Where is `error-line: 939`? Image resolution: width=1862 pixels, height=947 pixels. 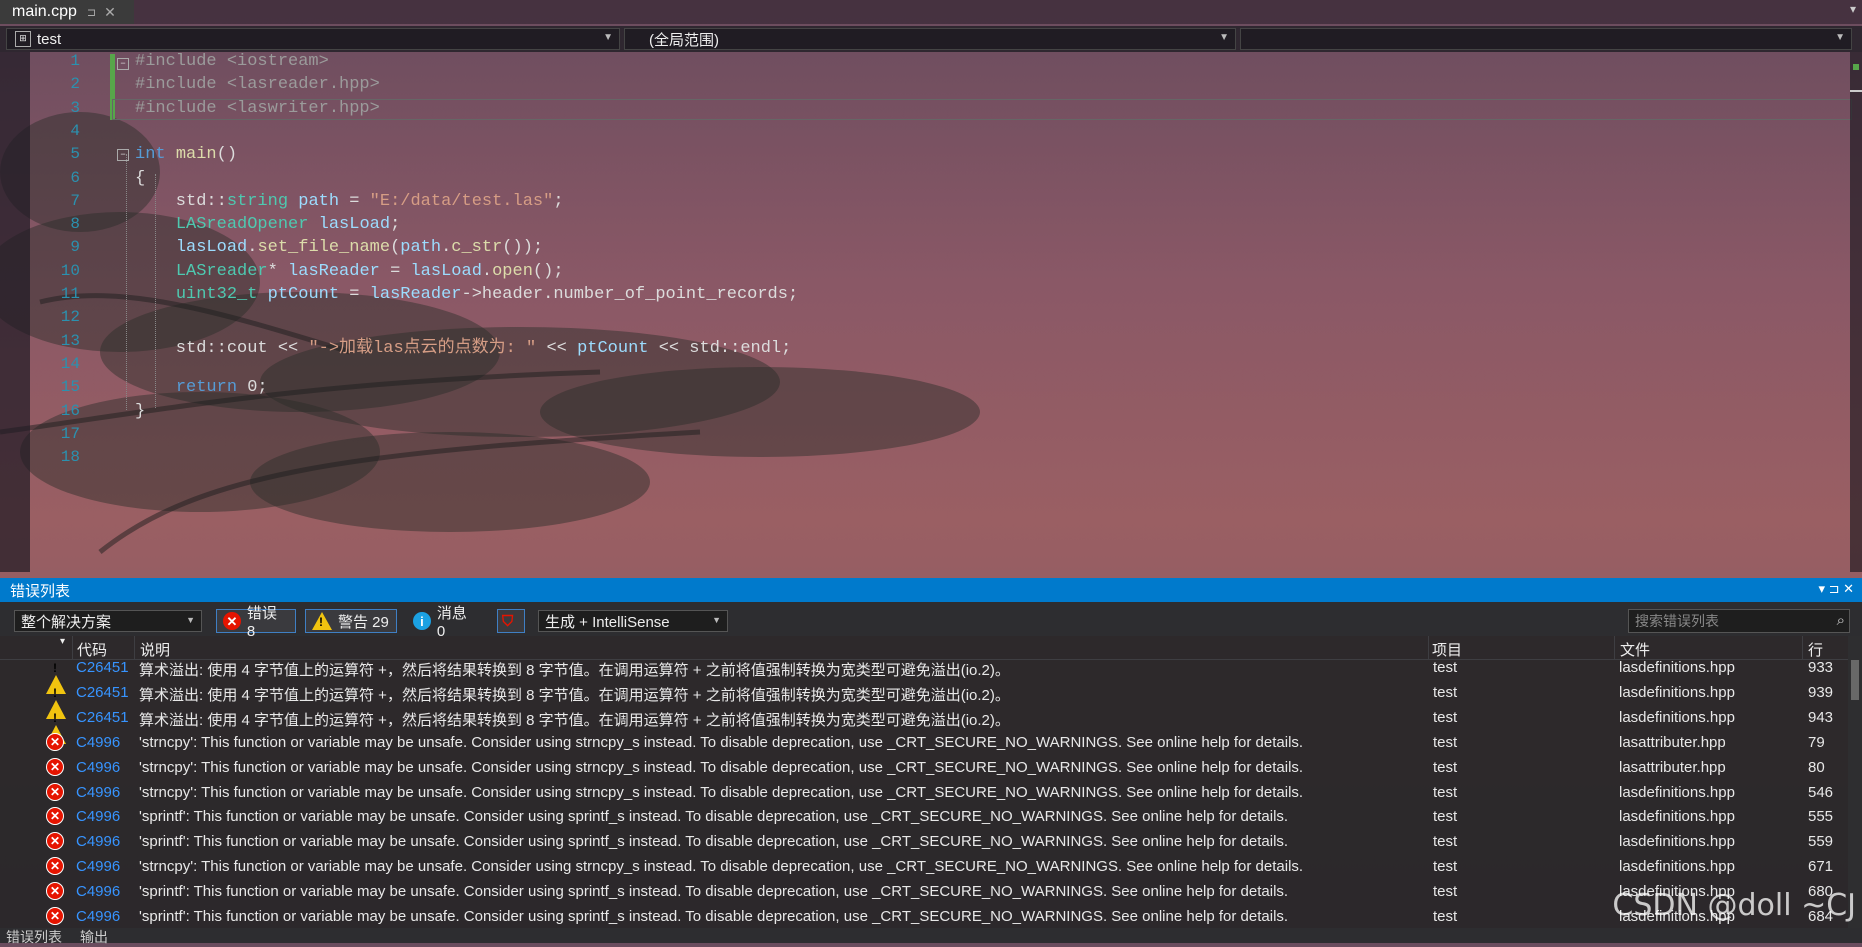 error-line: 939 is located at coordinates (1821, 692).